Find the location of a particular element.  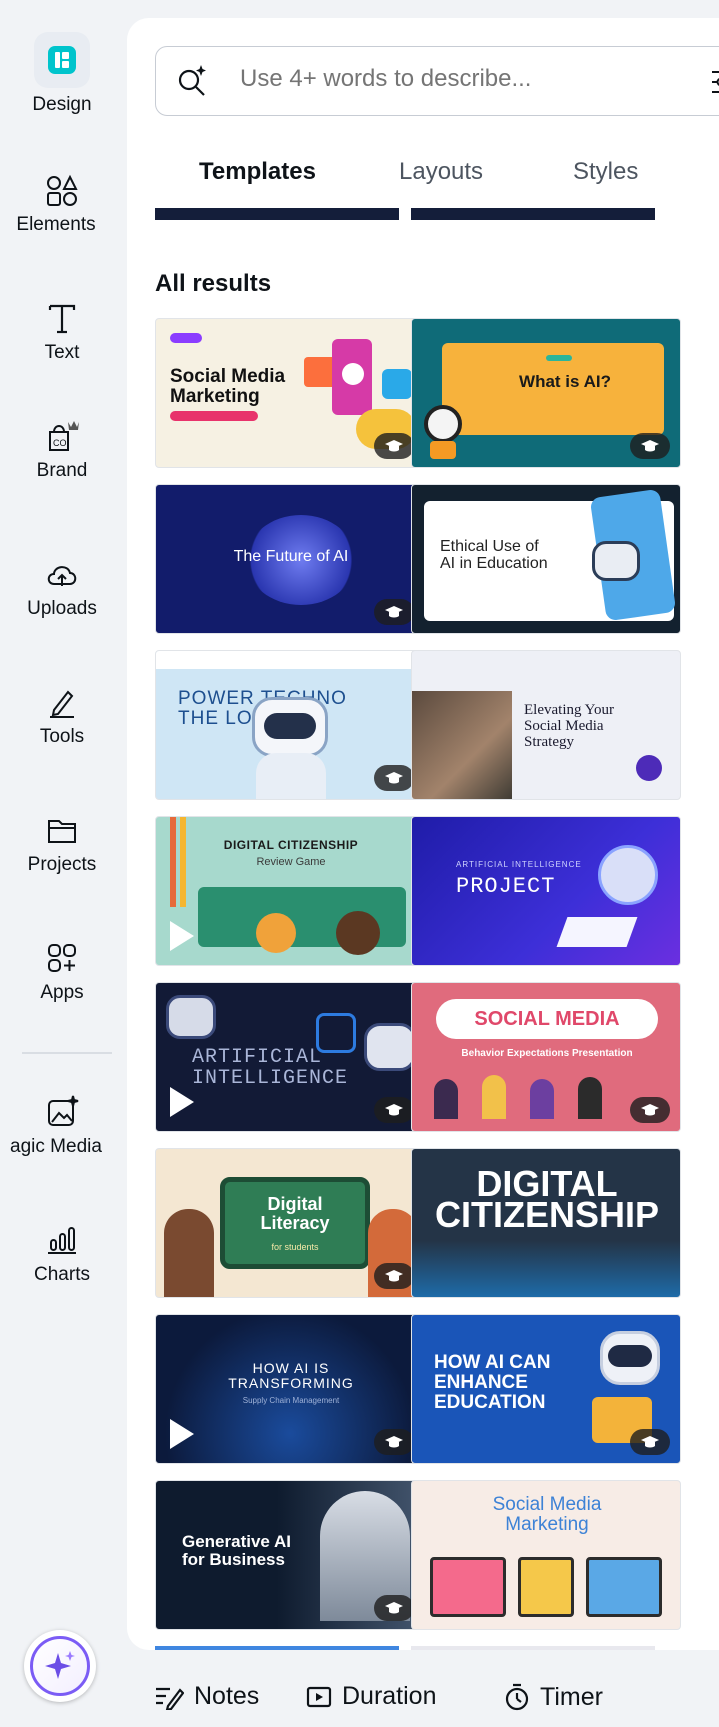

template-card: HOW AI CAN ENHANCE EDUCATION is located at coordinates (546, 1389).